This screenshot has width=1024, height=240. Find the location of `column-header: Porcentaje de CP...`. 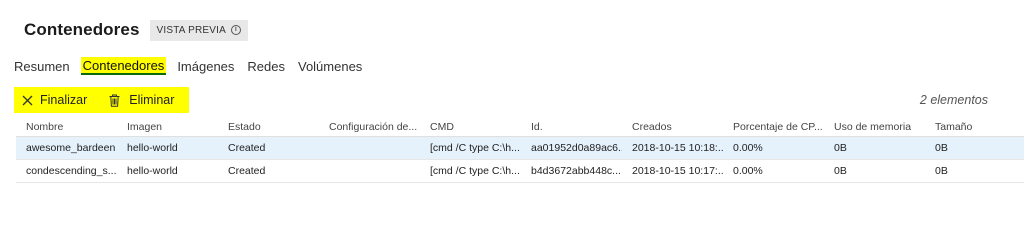

column-header: Porcentaje de CP... is located at coordinates (773, 127).